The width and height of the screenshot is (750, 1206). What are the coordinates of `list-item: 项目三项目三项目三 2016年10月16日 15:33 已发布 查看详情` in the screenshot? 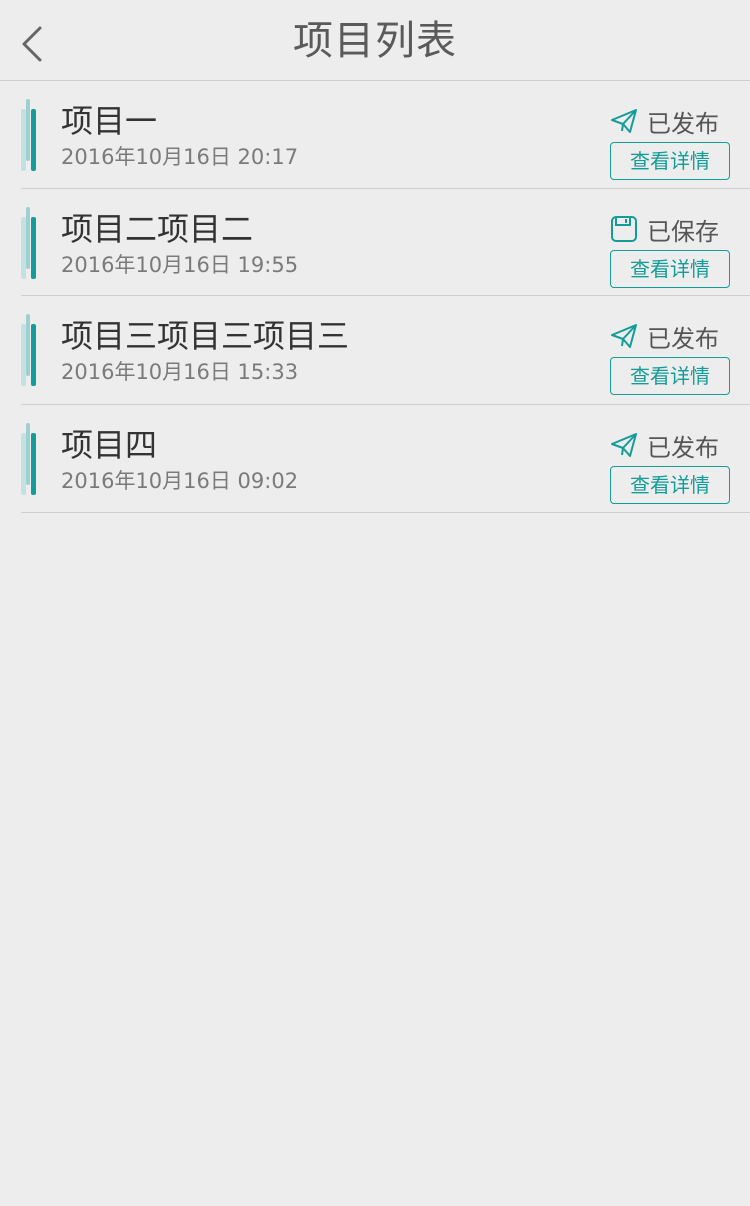 It's located at (385, 350).